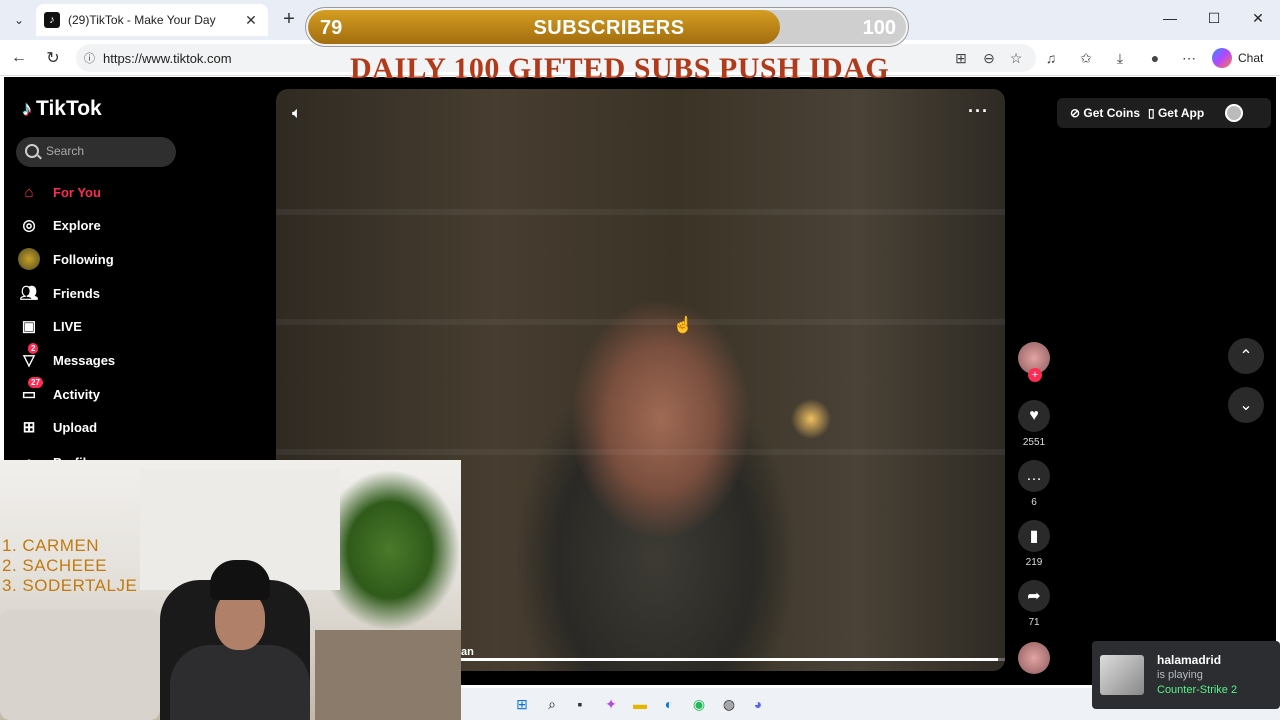 This screenshot has height=720, width=1280. I want to click on nav-activity: ▭ 27 Activity, so click(59, 391).